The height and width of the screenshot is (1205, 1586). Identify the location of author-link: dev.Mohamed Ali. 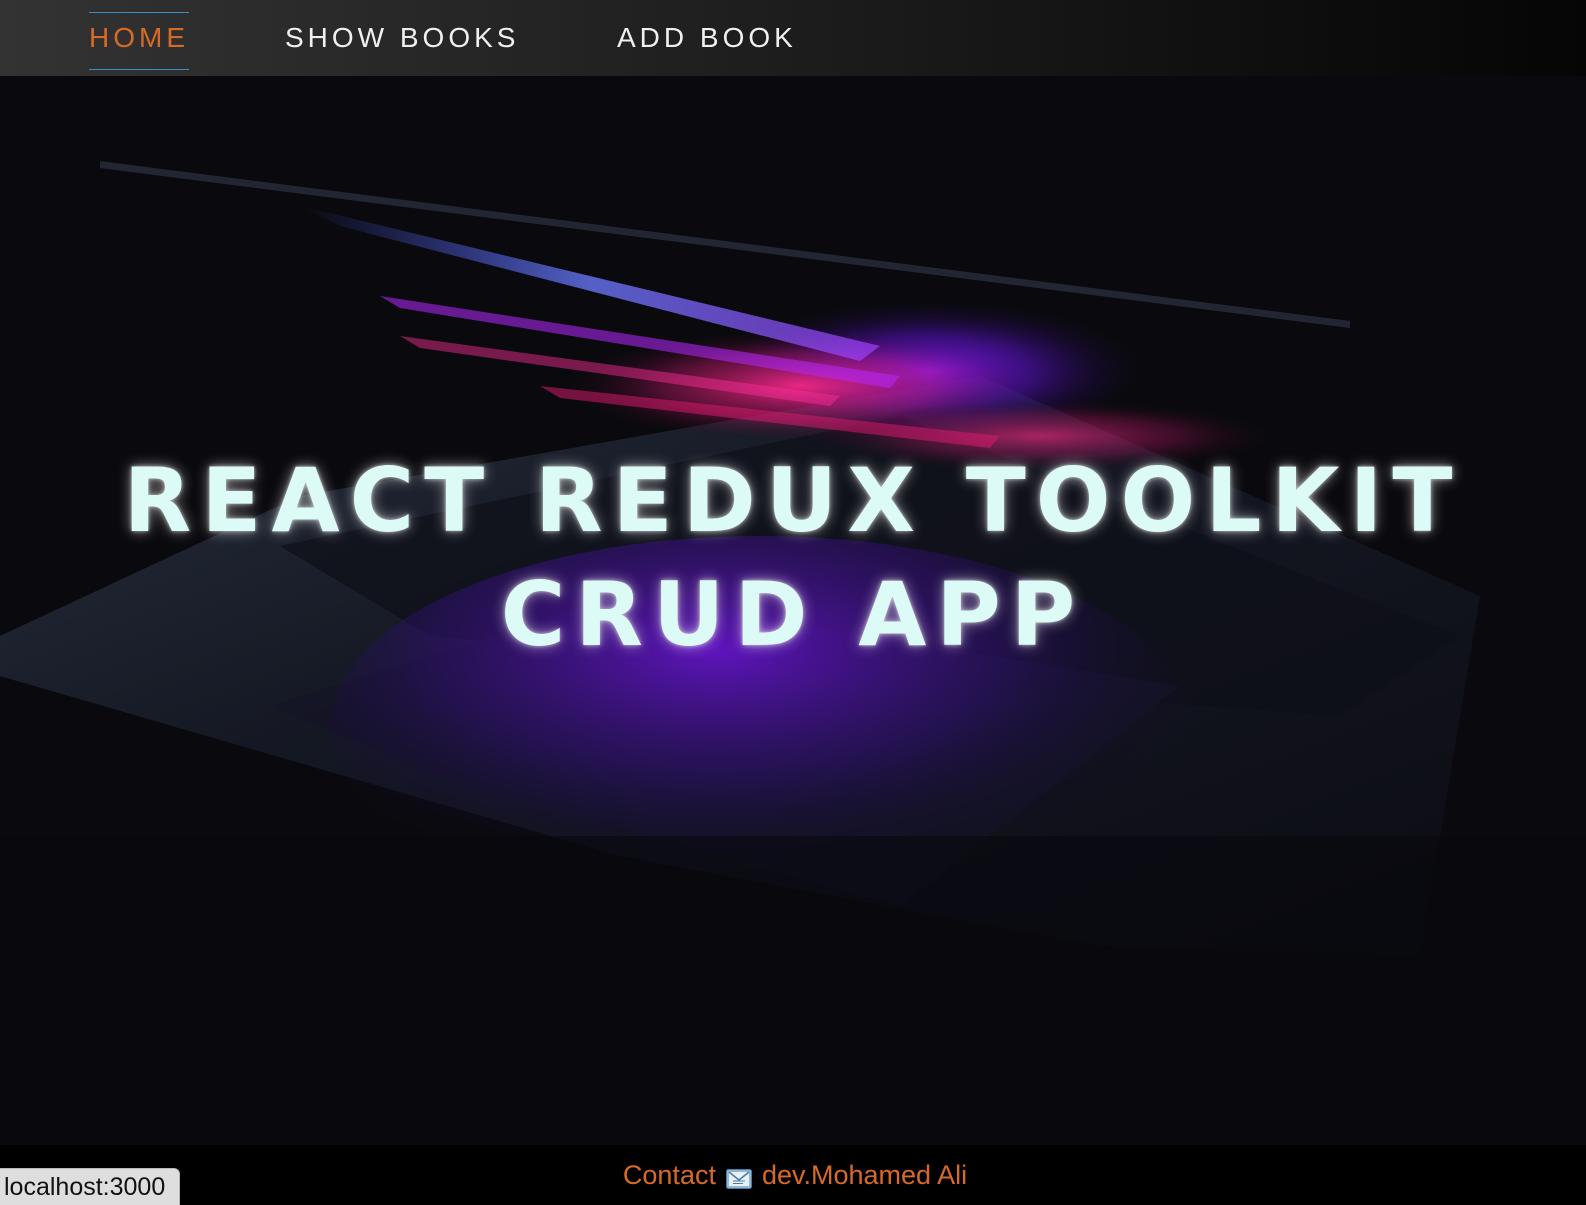
(864, 1175).